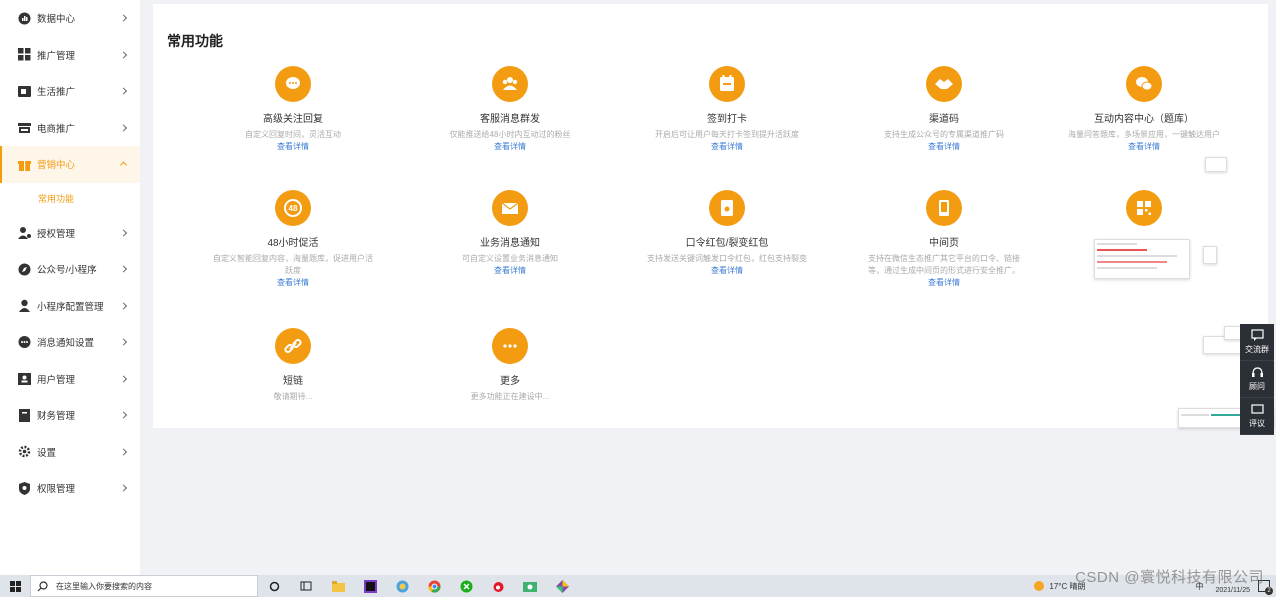 The image size is (1276, 597). Describe the element at coordinates (56, 20) in the screenshot. I see `sidebar-item-label: 数据中心` at that location.